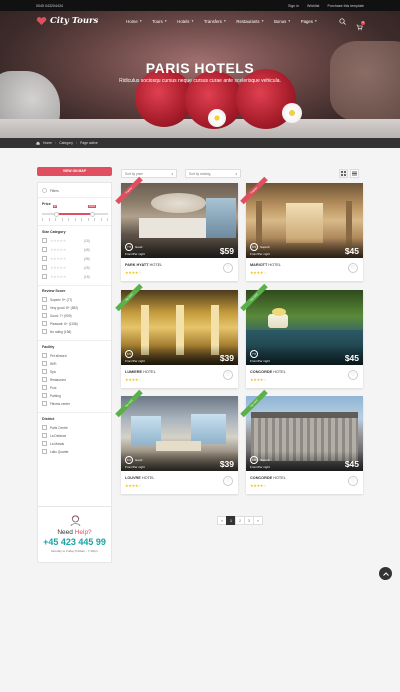  What do you see at coordinates (56, 331) in the screenshot?
I see `review-filter: No rating (198)` at bounding box center [56, 331].